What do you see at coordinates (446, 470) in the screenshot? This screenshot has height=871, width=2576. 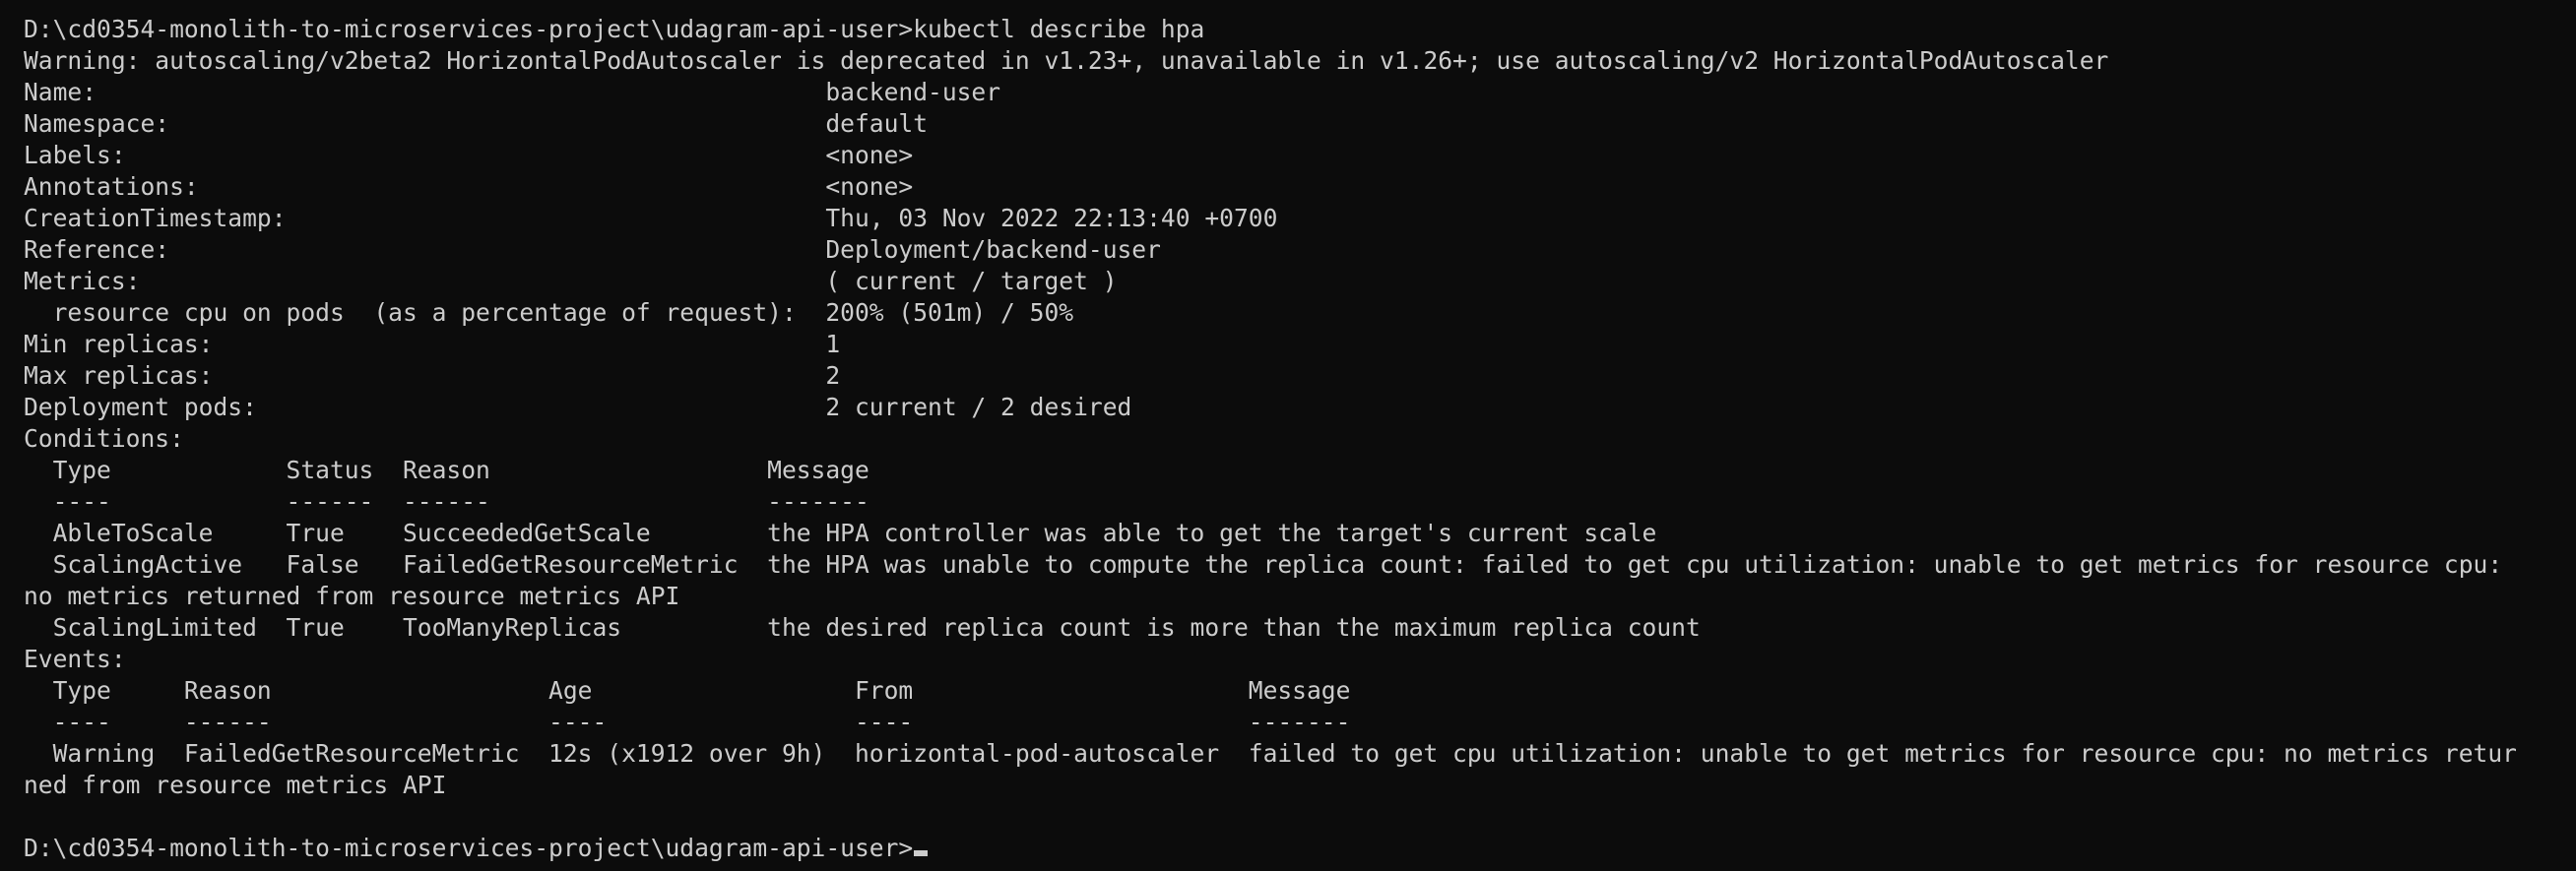 I see `conditions-table-header: Type Status Reason Message` at bounding box center [446, 470].